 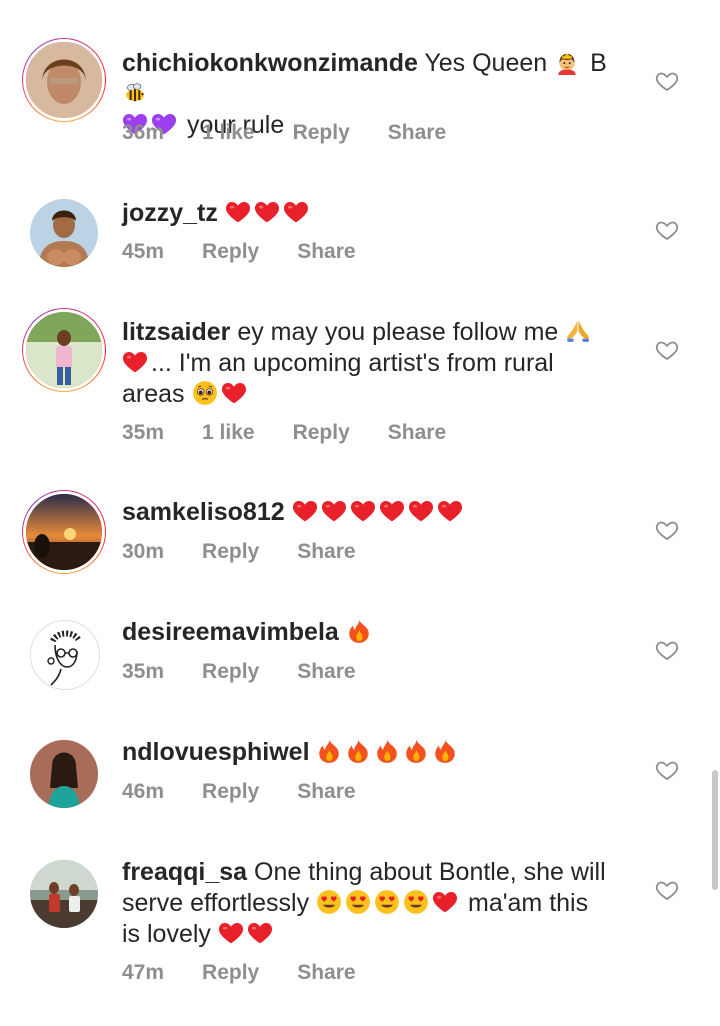 What do you see at coordinates (143, 251) in the screenshot?
I see `comment-time: 45m` at bounding box center [143, 251].